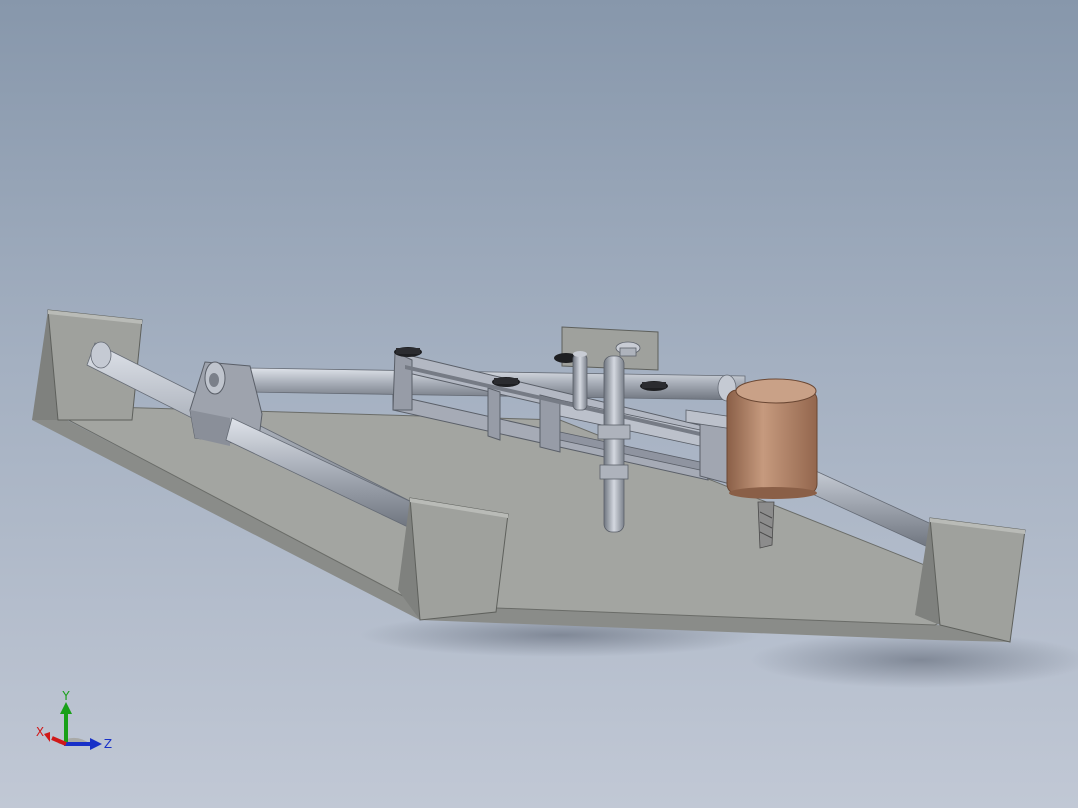  I want to click on router-bit, so click(766, 525).